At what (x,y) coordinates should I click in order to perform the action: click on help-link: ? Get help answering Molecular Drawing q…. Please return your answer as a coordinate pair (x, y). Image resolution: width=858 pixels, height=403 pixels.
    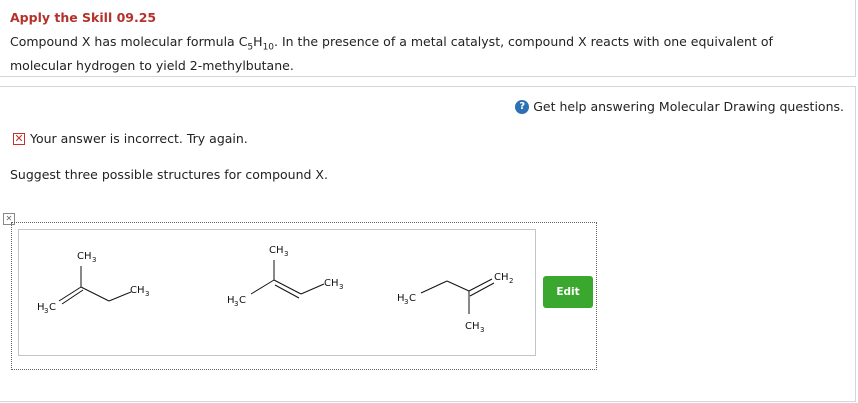
    Looking at the image, I should click on (679, 106).